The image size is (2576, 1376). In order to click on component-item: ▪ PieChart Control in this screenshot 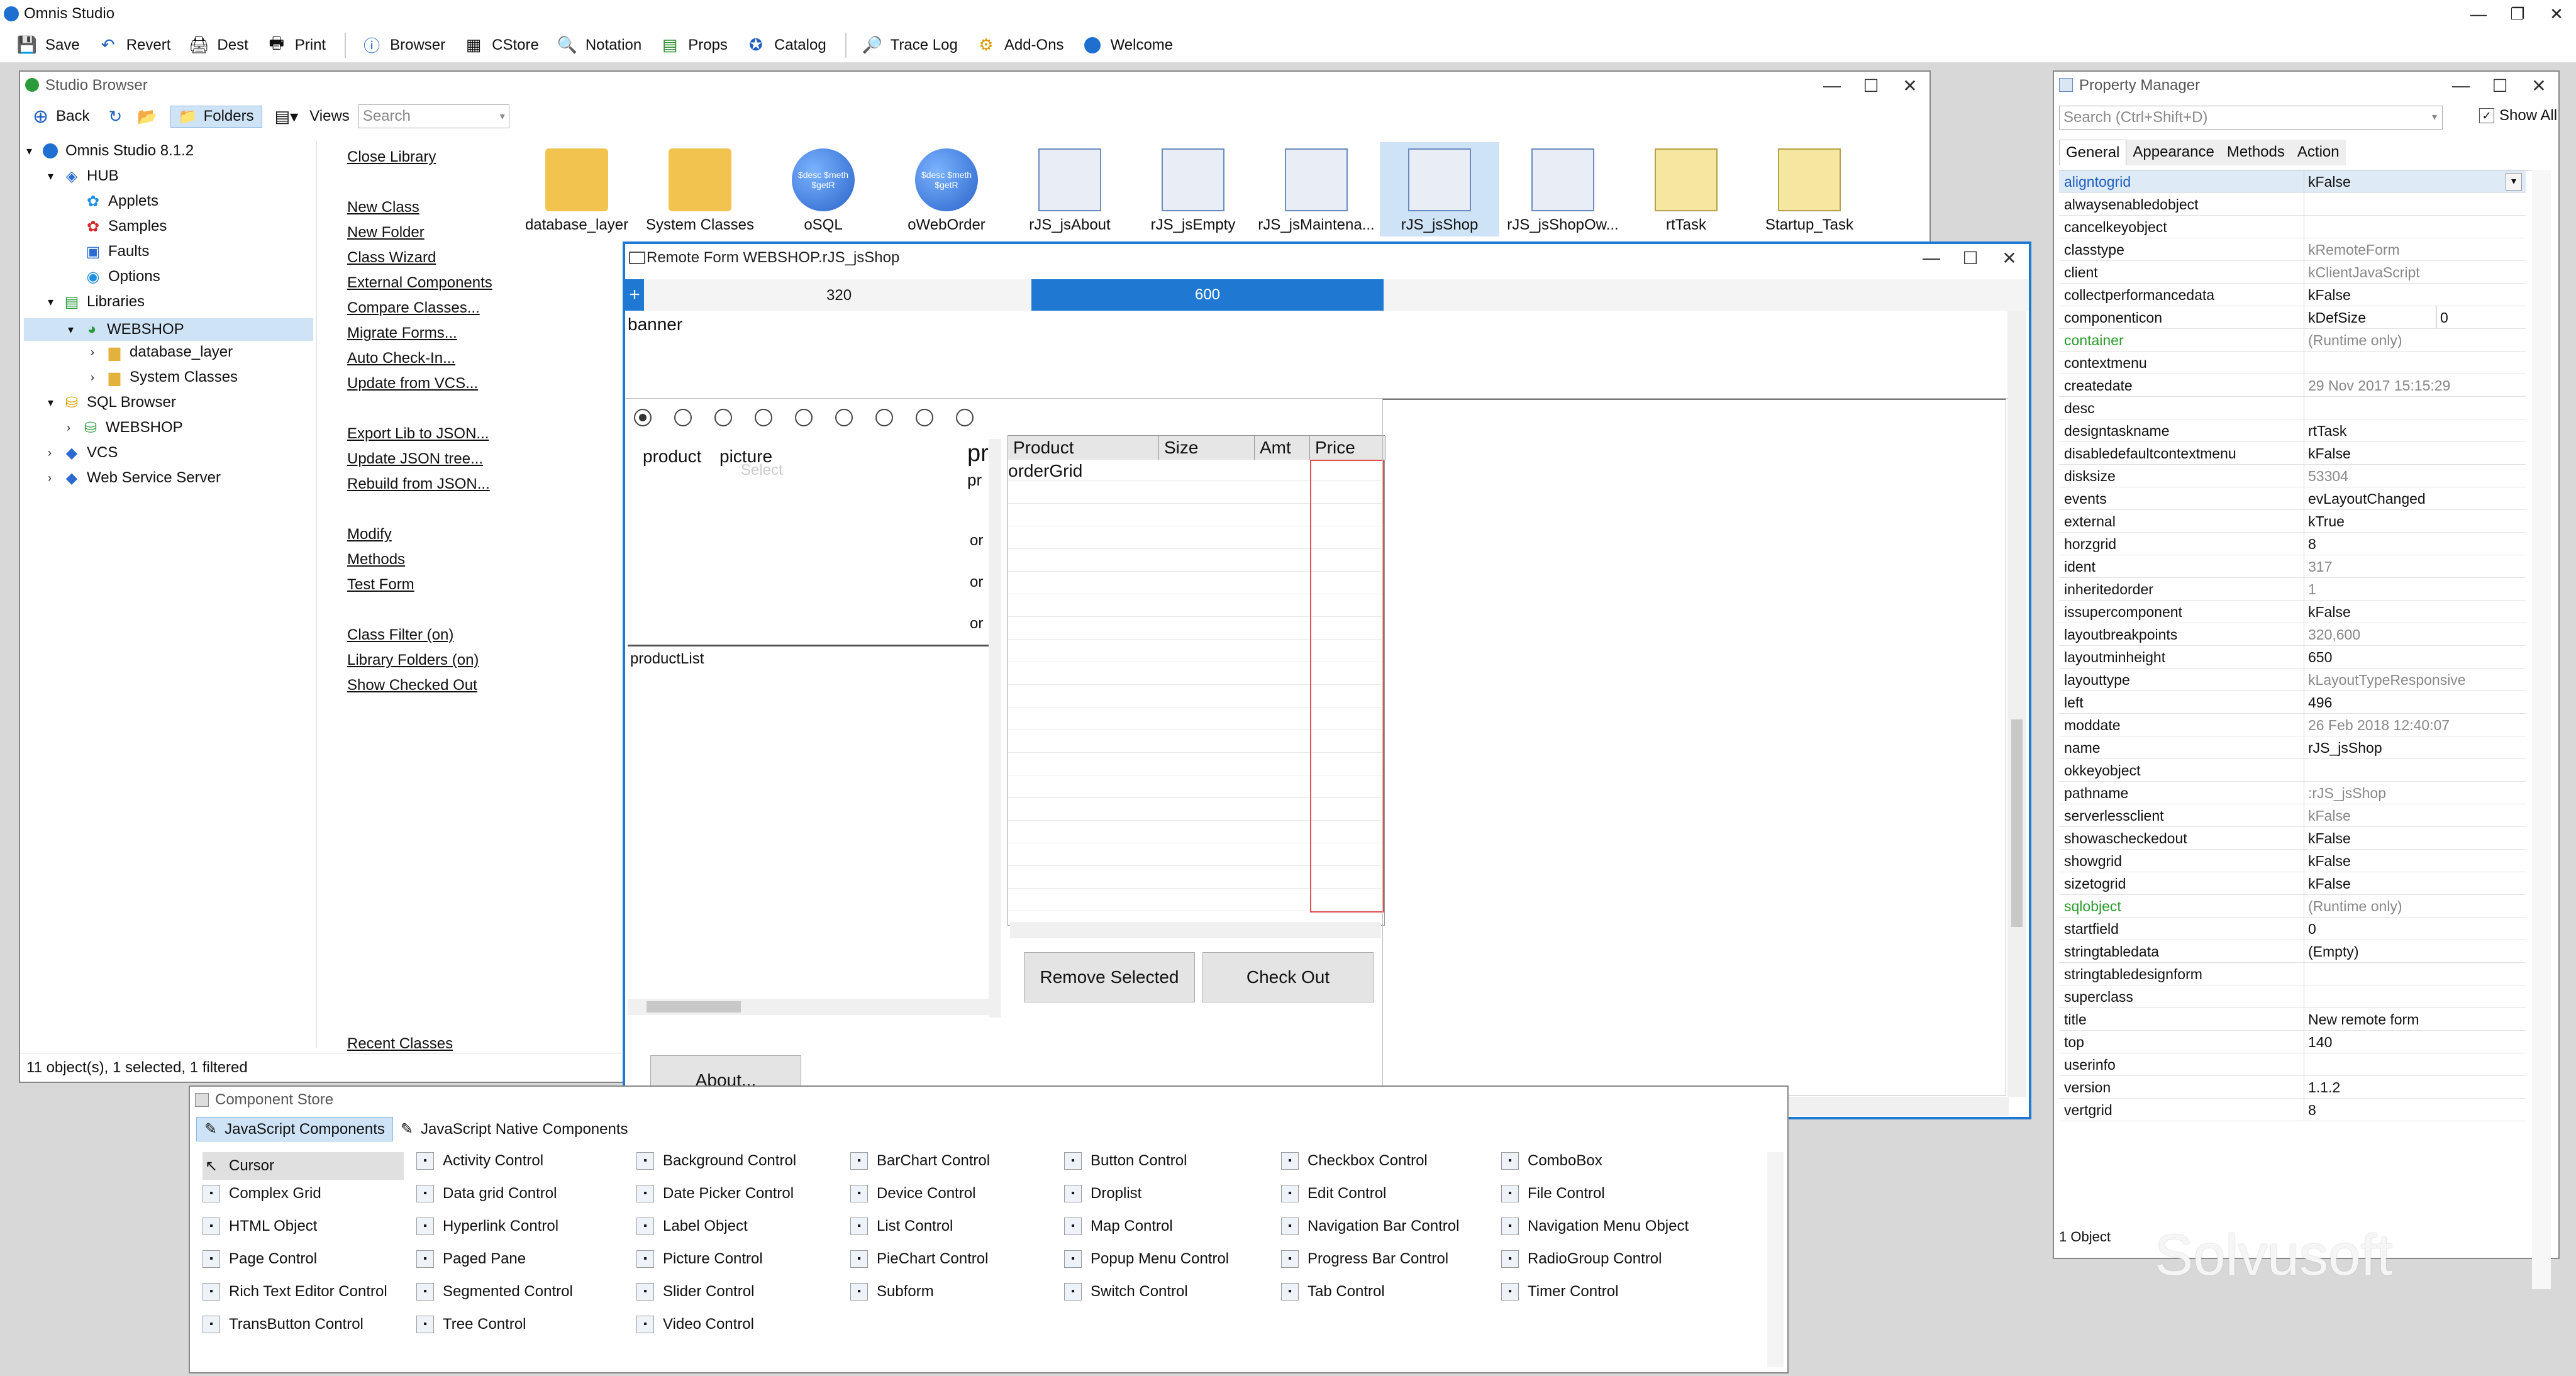, I will do `click(919, 1259)`.